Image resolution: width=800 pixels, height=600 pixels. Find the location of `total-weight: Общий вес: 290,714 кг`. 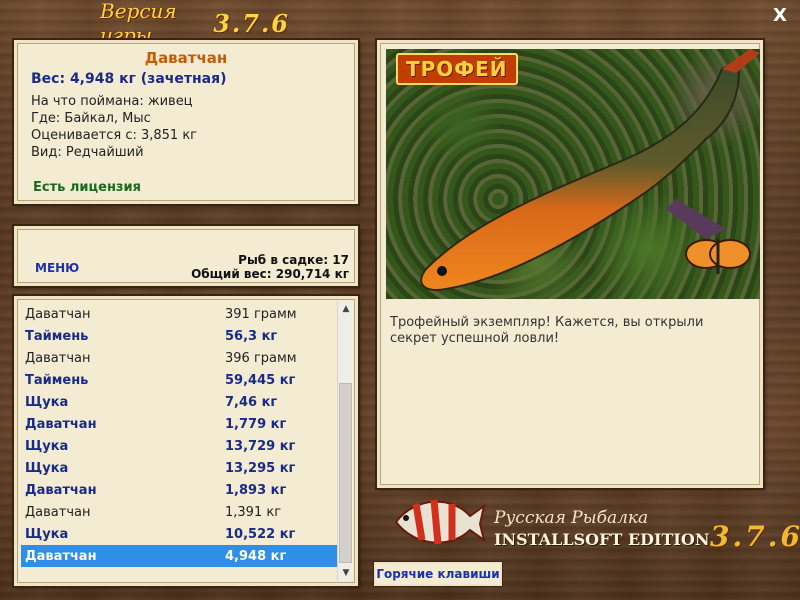

total-weight: Общий вес: 290,714 кг is located at coordinates (270, 274).